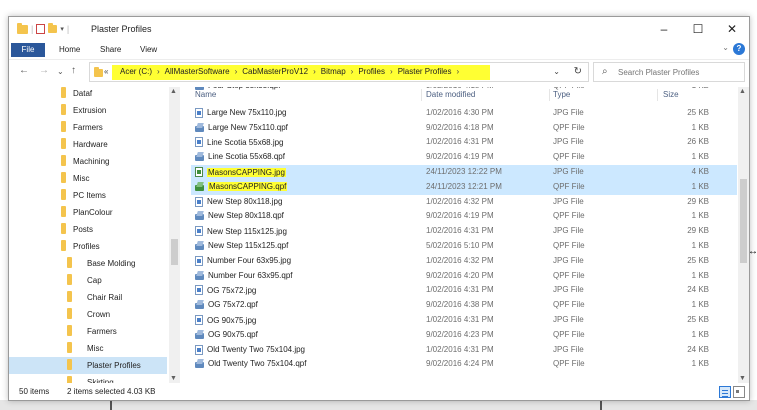  Describe the element at coordinates (698, 29) in the screenshot. I see `maximize-button: ☐` at that location.